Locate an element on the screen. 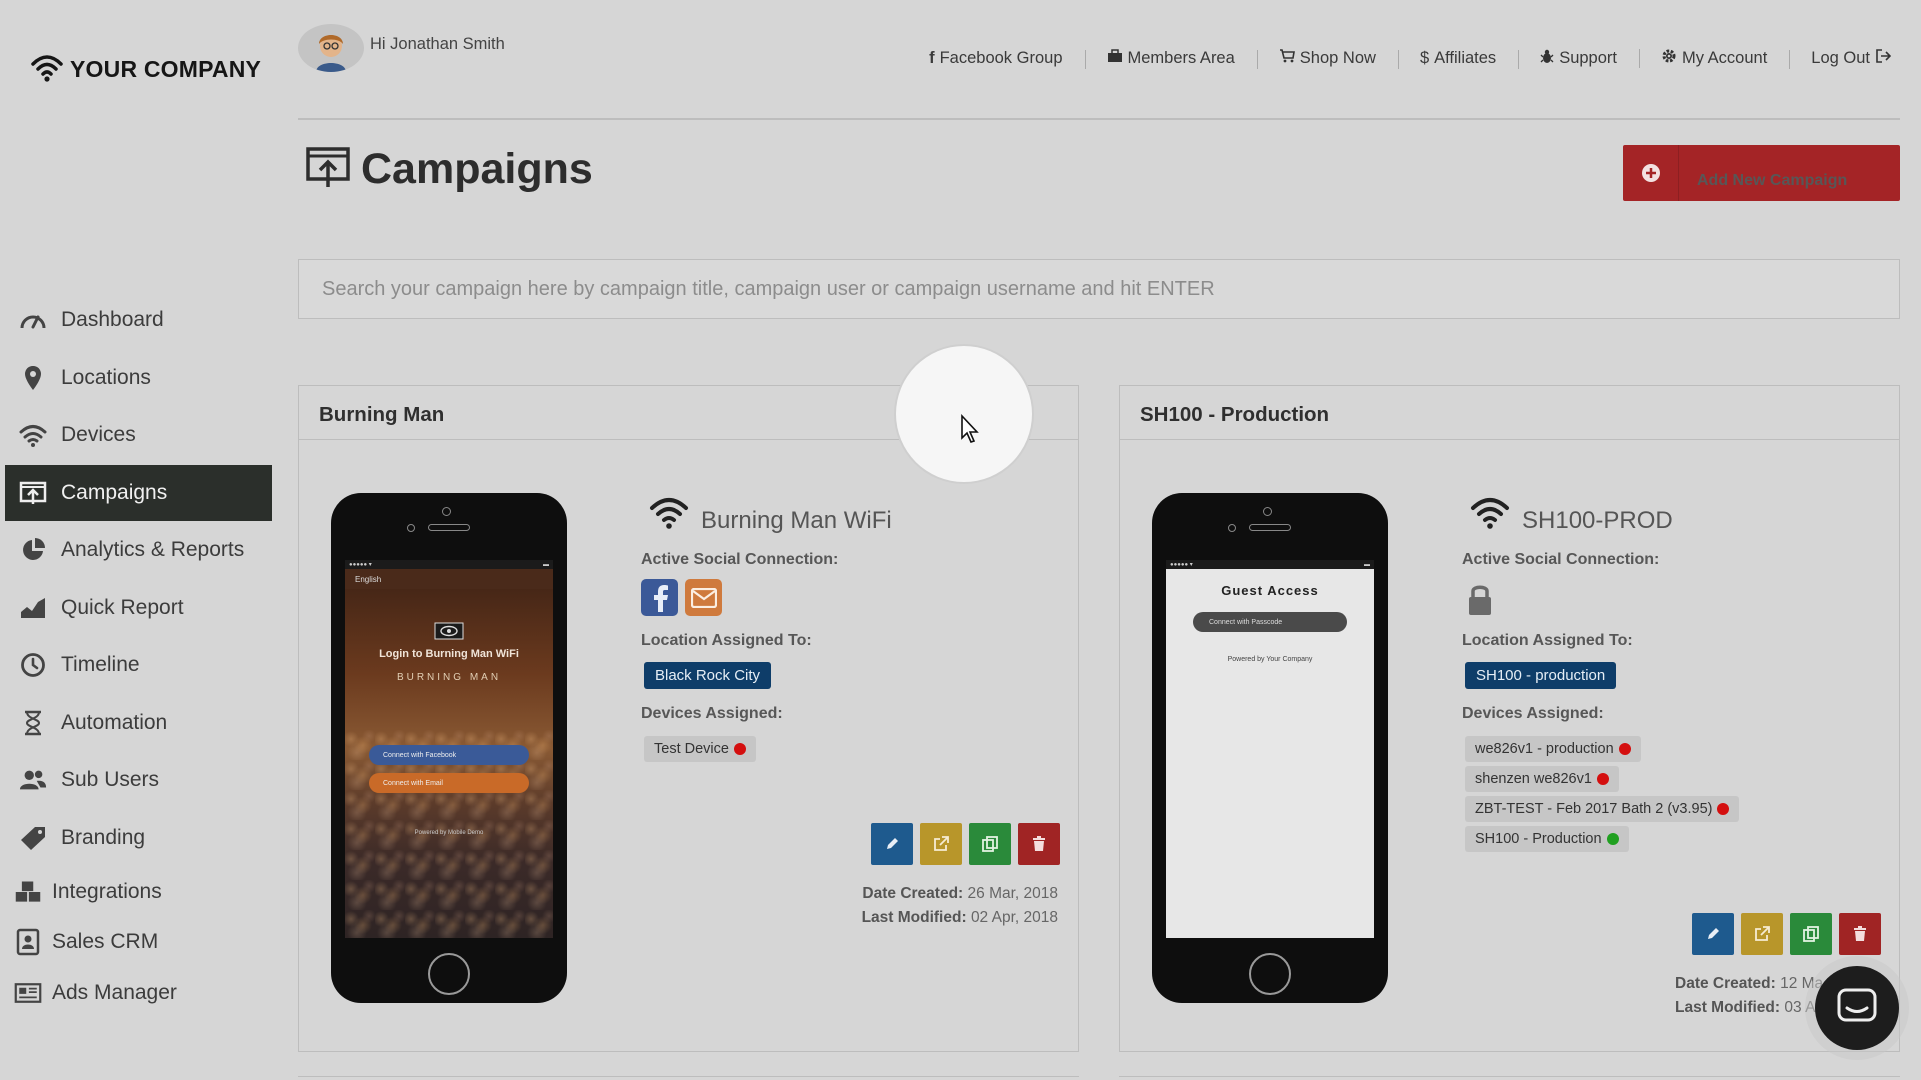 Image resolution: width=1921 pixels, height=1080 pixels. preview-powered-text: Powered by Mobile Demo is located at coordinates (449, 833).